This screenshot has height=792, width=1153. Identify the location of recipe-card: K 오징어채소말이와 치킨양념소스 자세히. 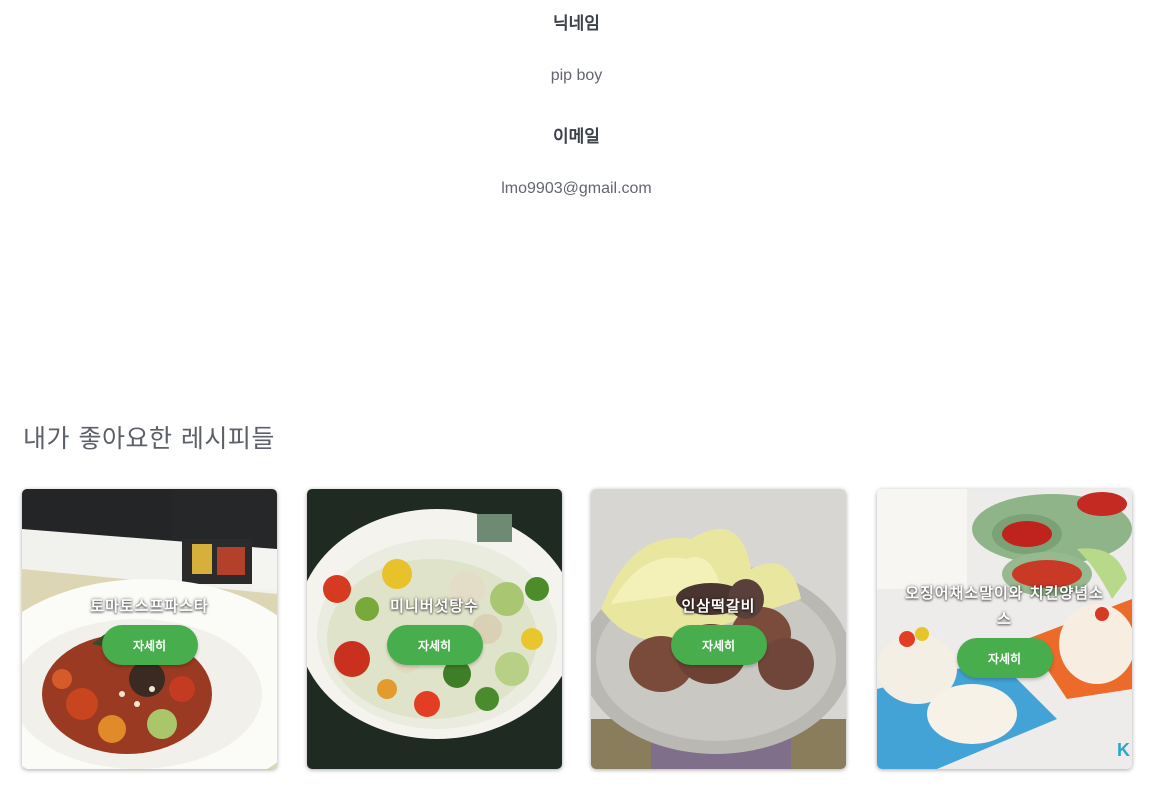
(1004, 629).